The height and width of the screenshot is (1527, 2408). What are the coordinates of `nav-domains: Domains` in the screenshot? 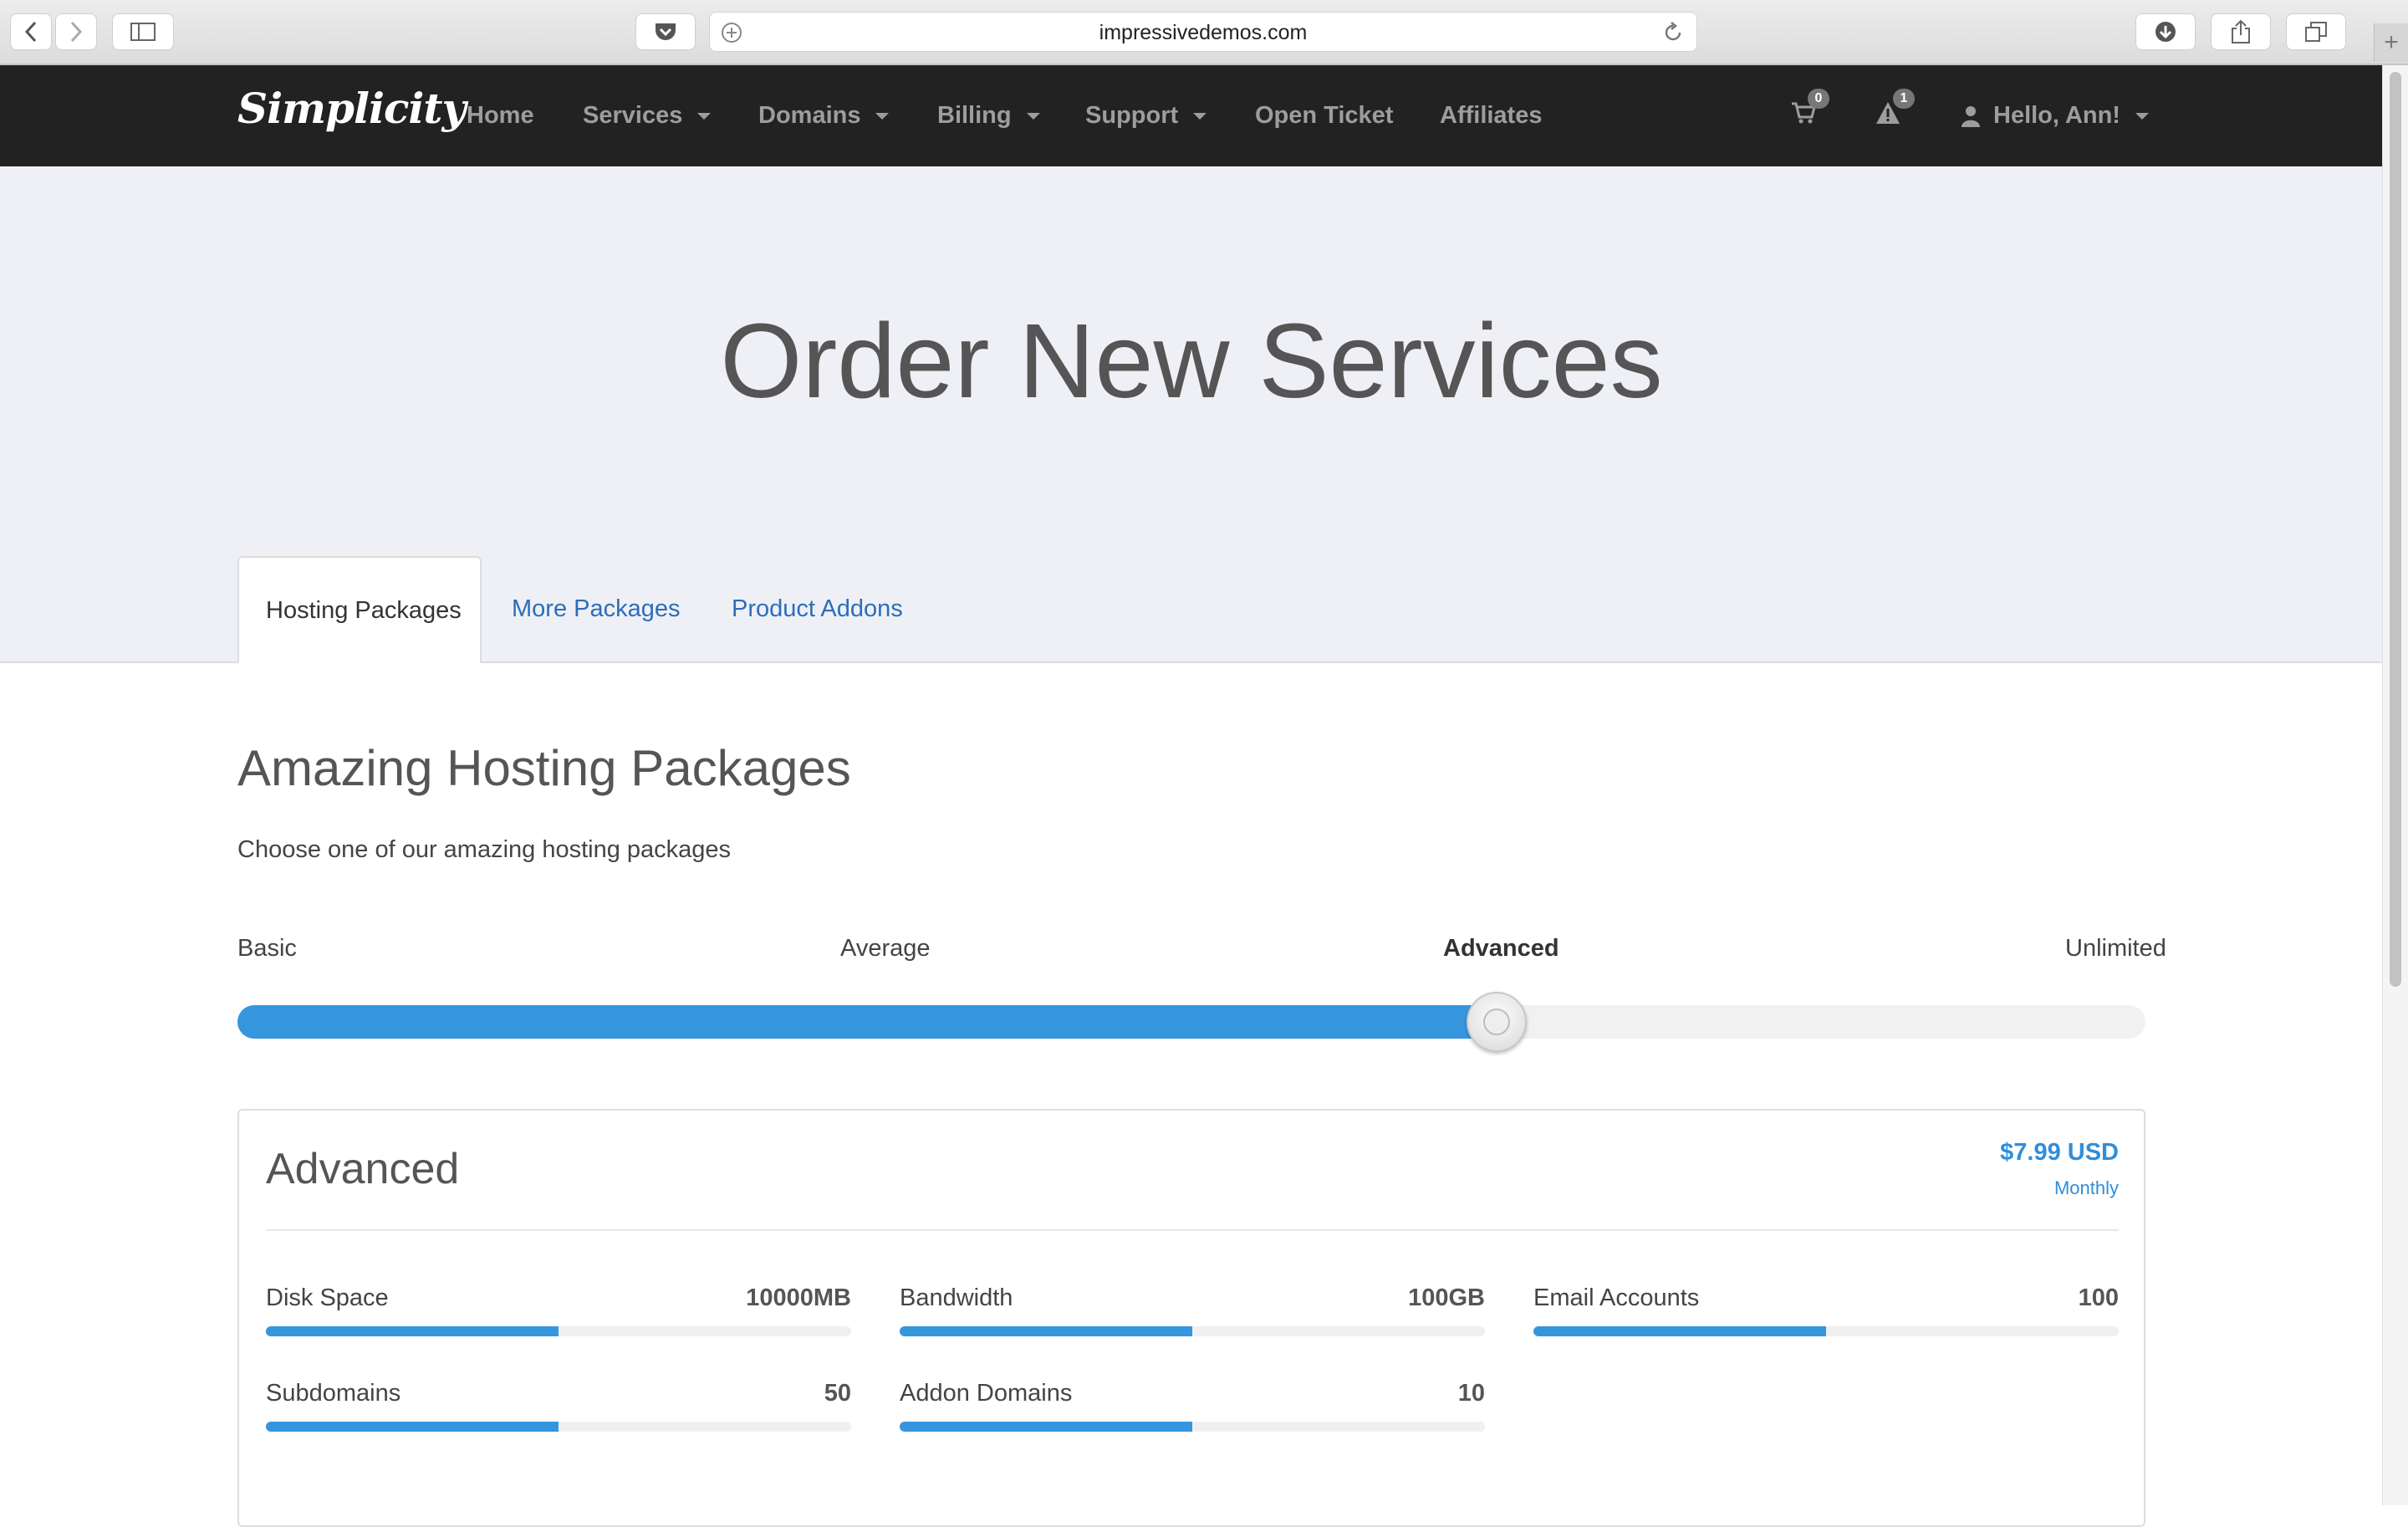 It's located at (824, 116).